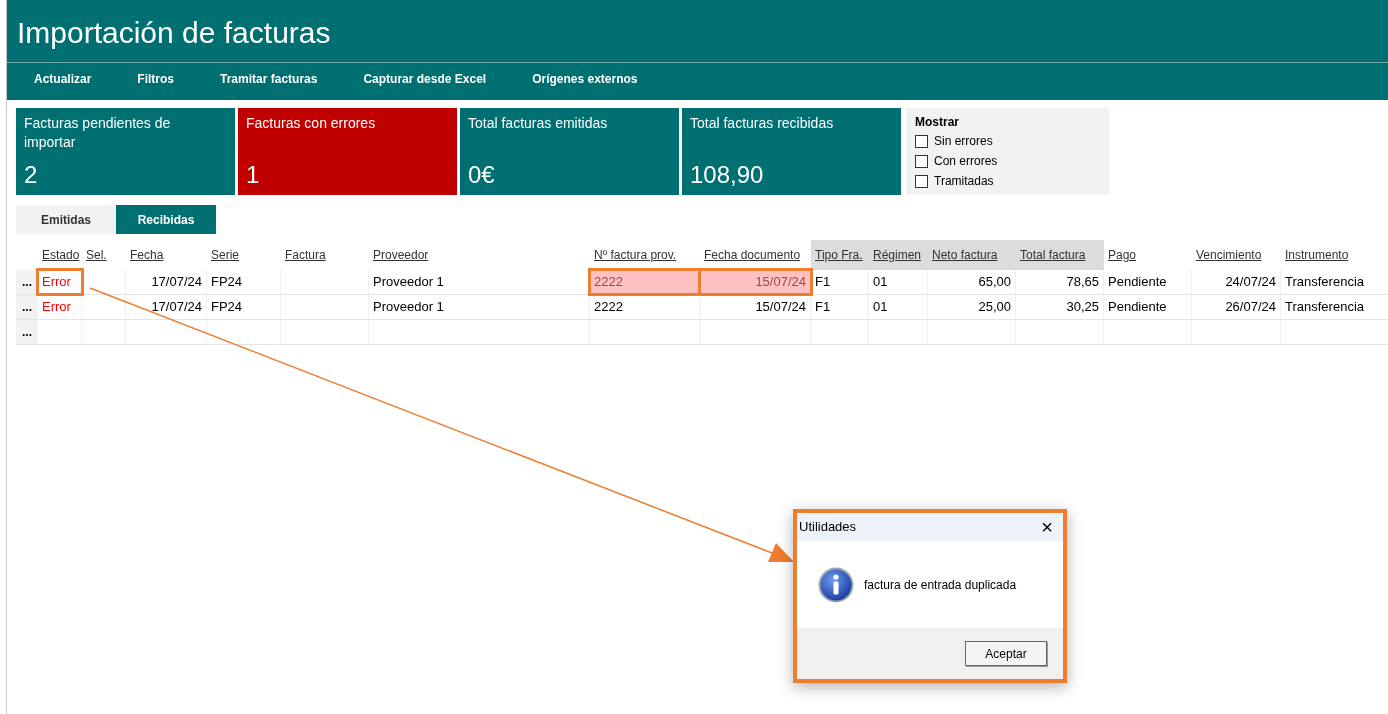  What do you see at coordinates (963, 141) in the screenshot?
I see `checkbox-label: Sin errores` at bounding box center [963, 141].